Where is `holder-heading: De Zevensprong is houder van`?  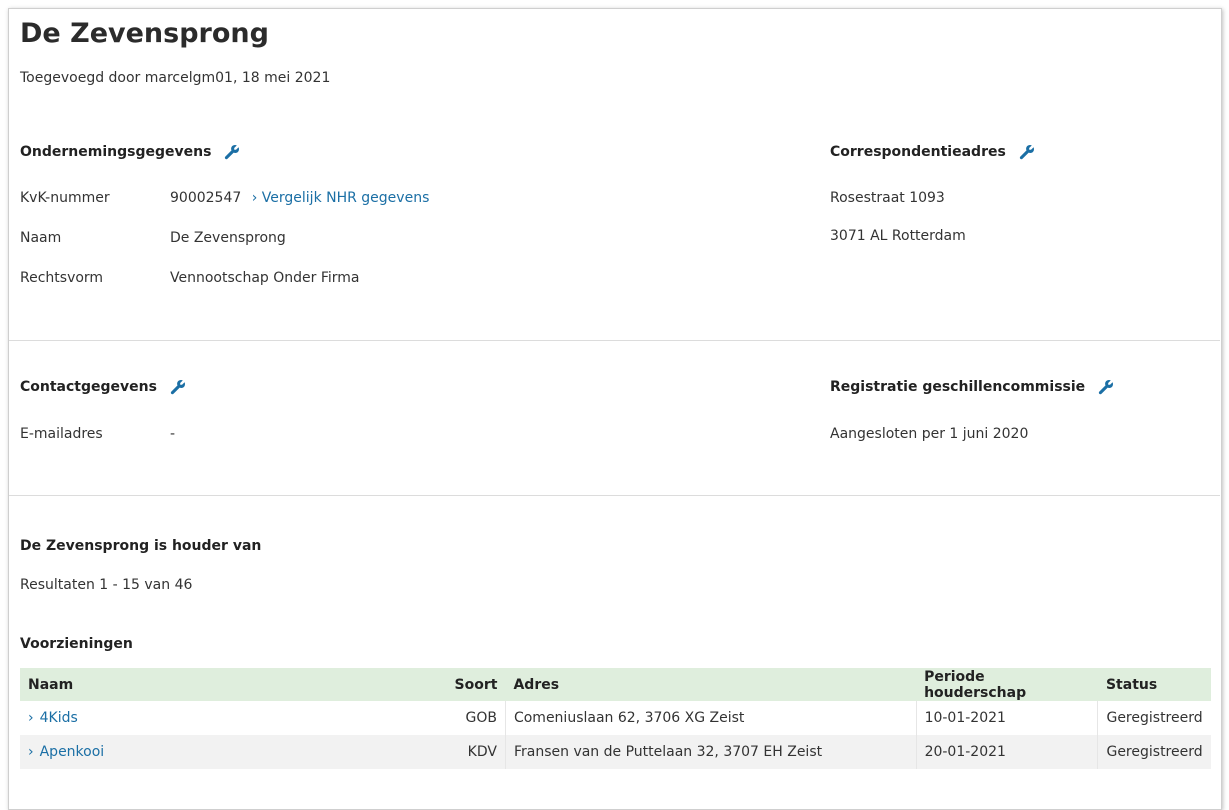 holder-heading: De Zevensprong is houder van is located at coordinates (141, 546).